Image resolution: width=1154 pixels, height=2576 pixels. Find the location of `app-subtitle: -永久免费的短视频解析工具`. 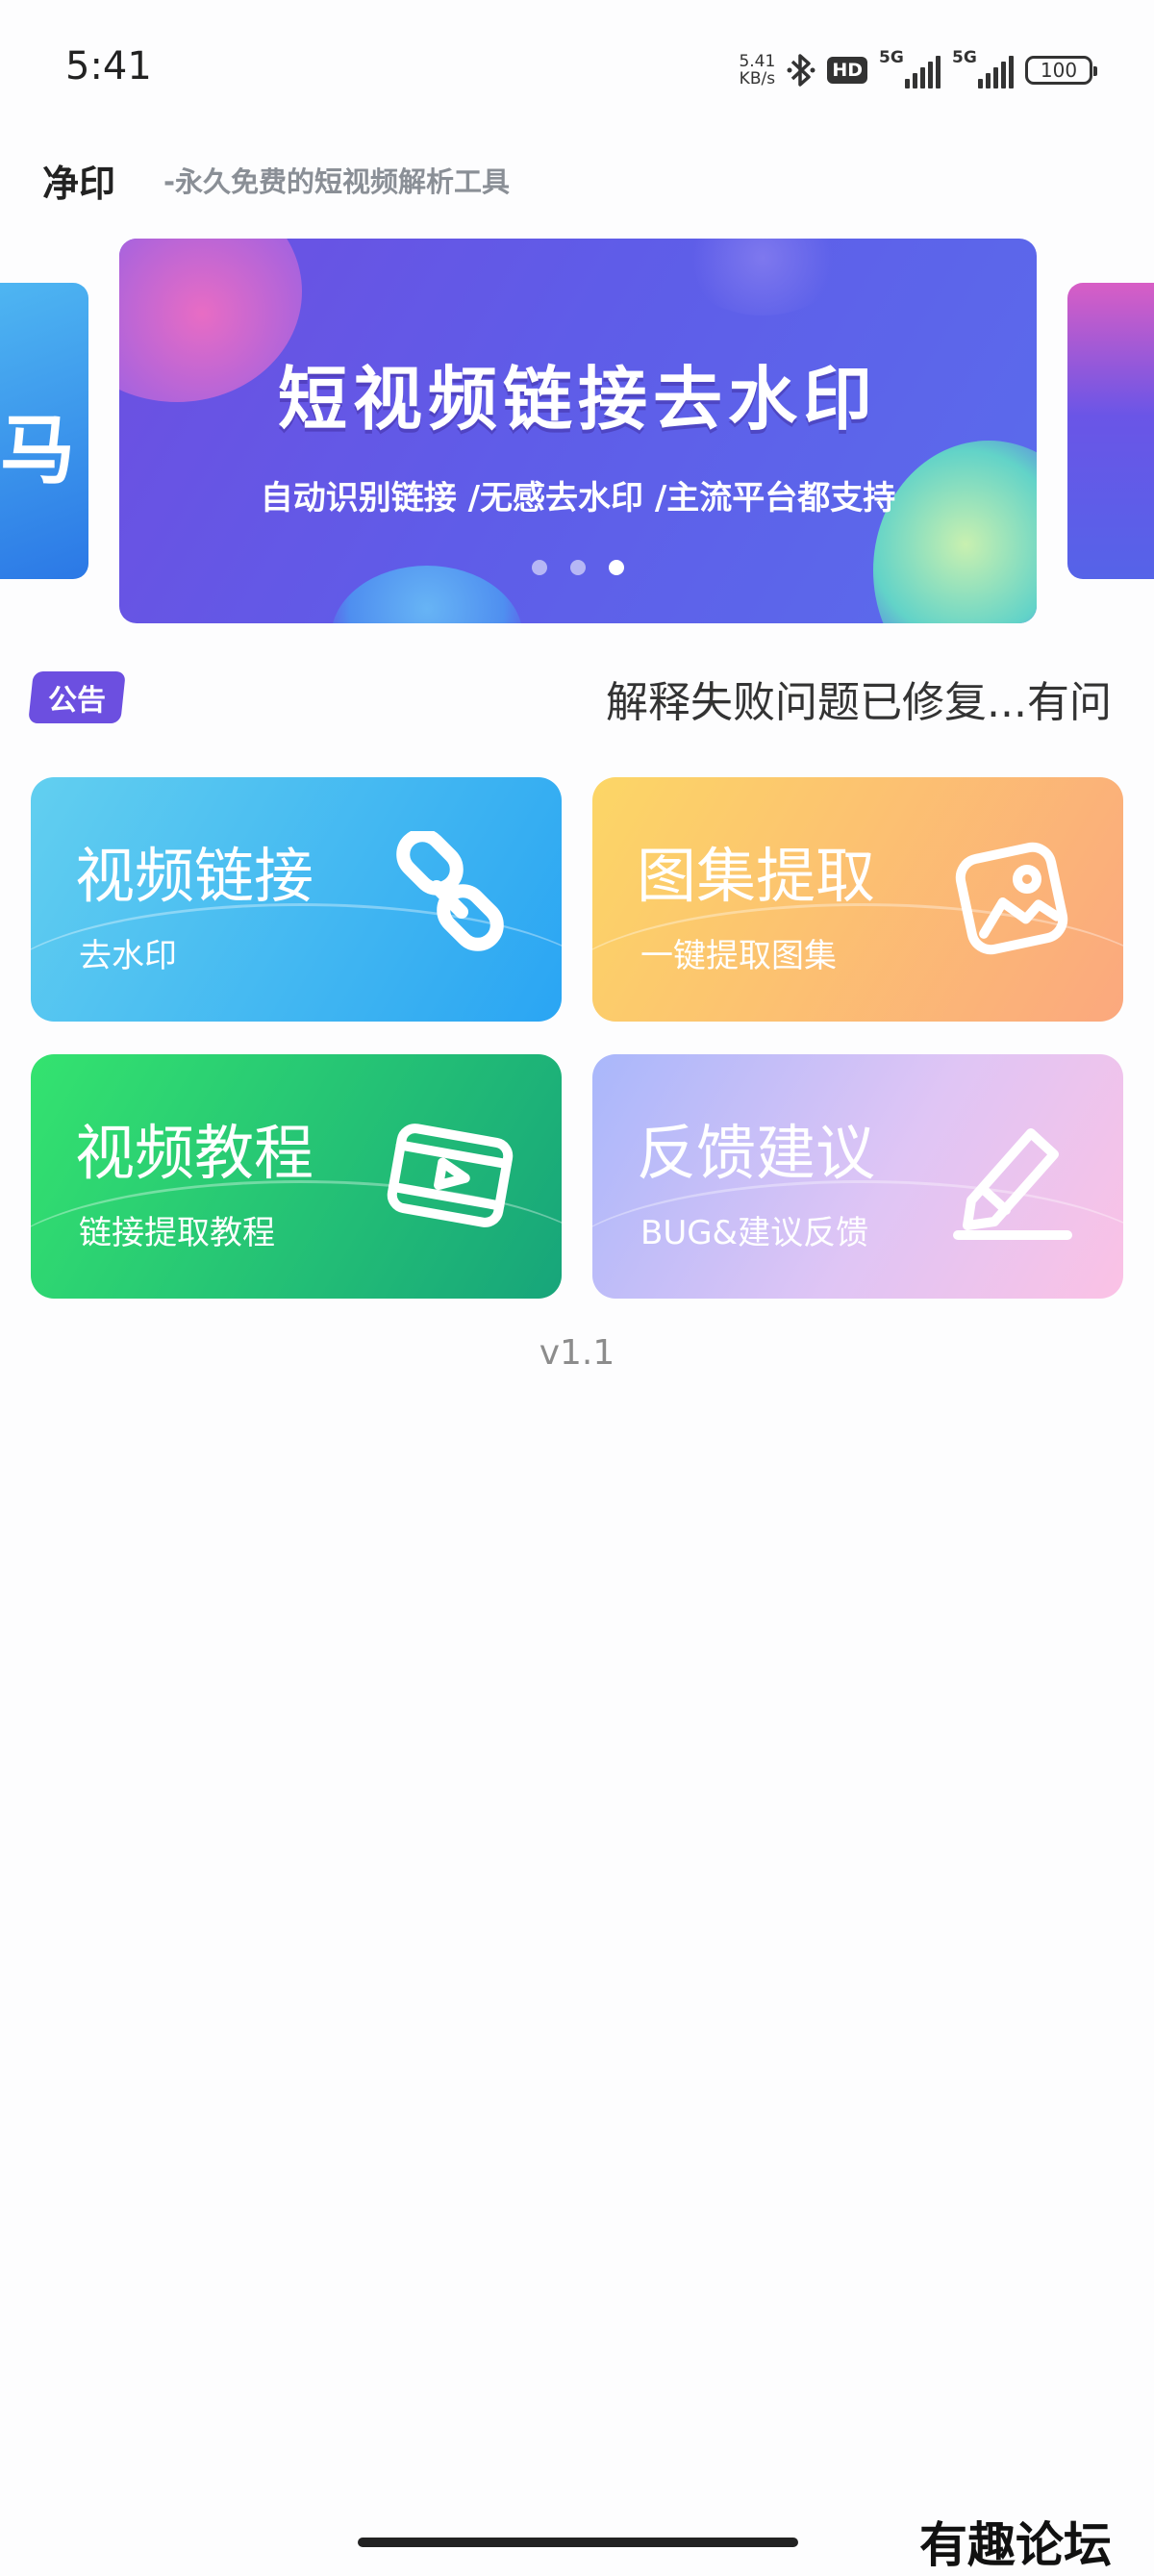

app-subtitle: -永久免费的短视频解析工具 is located at coordinates (337, 181).